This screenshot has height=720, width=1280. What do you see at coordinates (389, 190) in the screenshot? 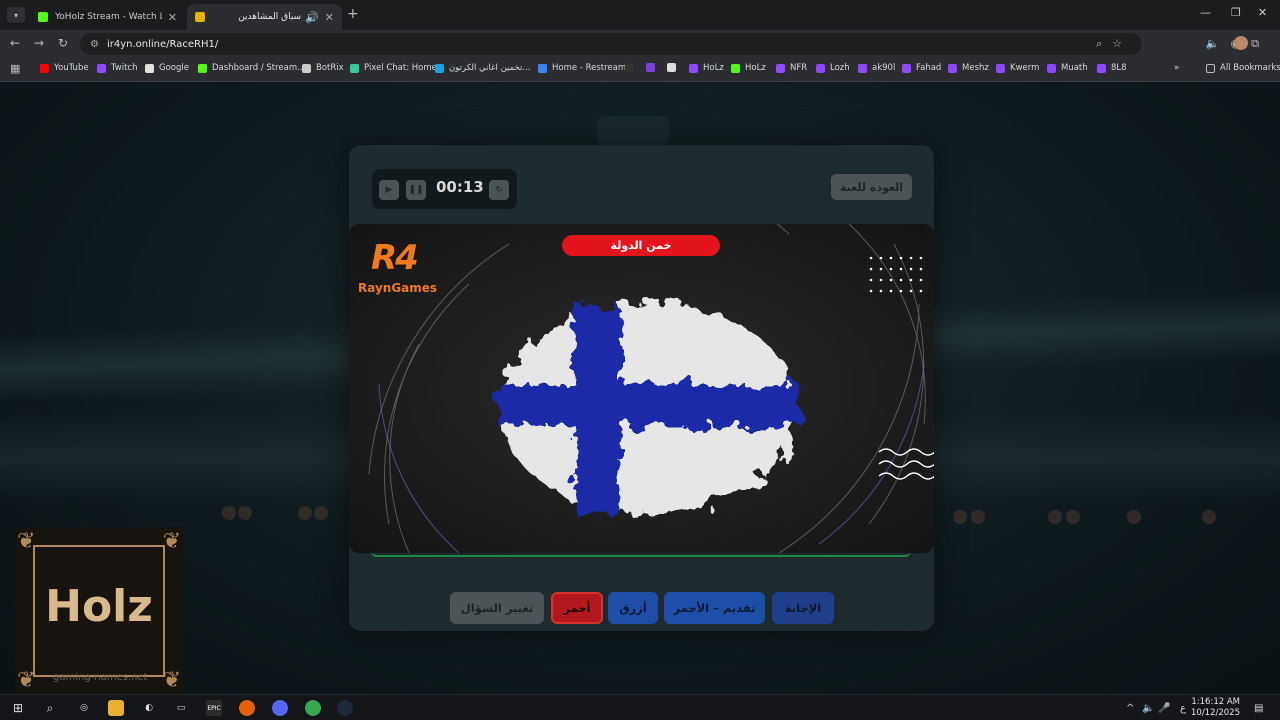
I see `play-button: ▶` at bounding box center [389, 190].